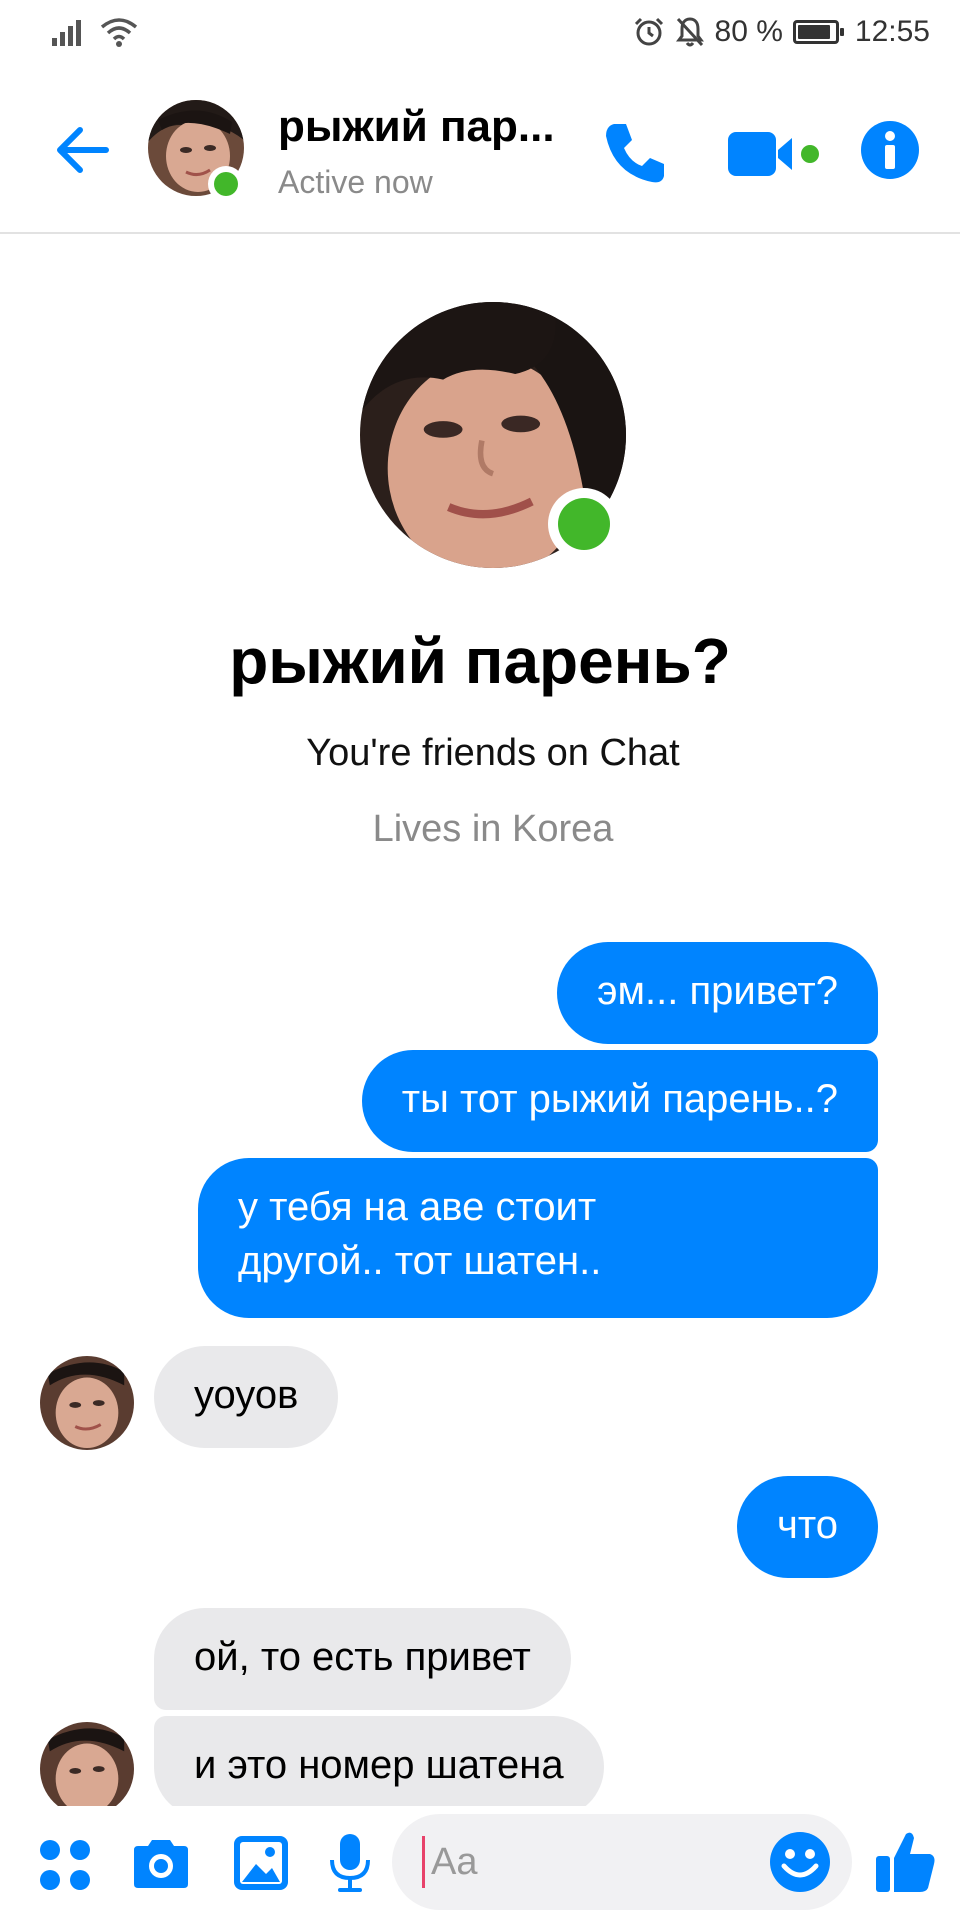 The height and width of the screenshot is (1920, 960). Describe the element at coordinates (480, 661) in the screenshot. I see `profile-name: рыжий парень?` at that location.